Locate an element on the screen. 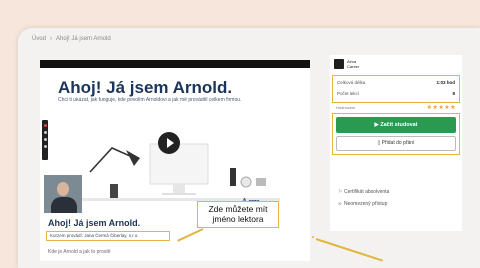 This screenshot has width=480, height=268. start-course-button: ▶ Začít studovat is located at coordinates (396, 125).